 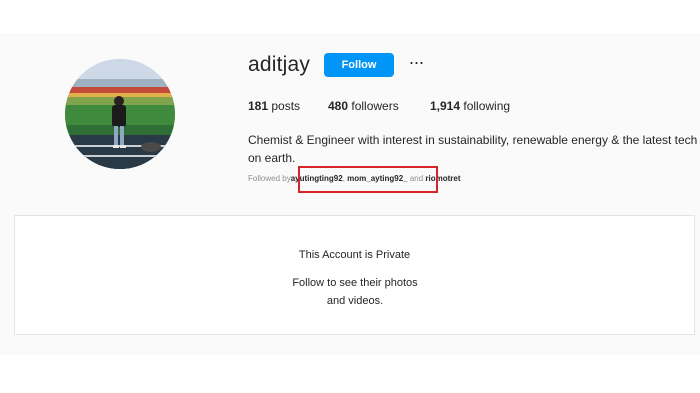 I want to click on more-options-icon: ···, so click(x=416, y=63).